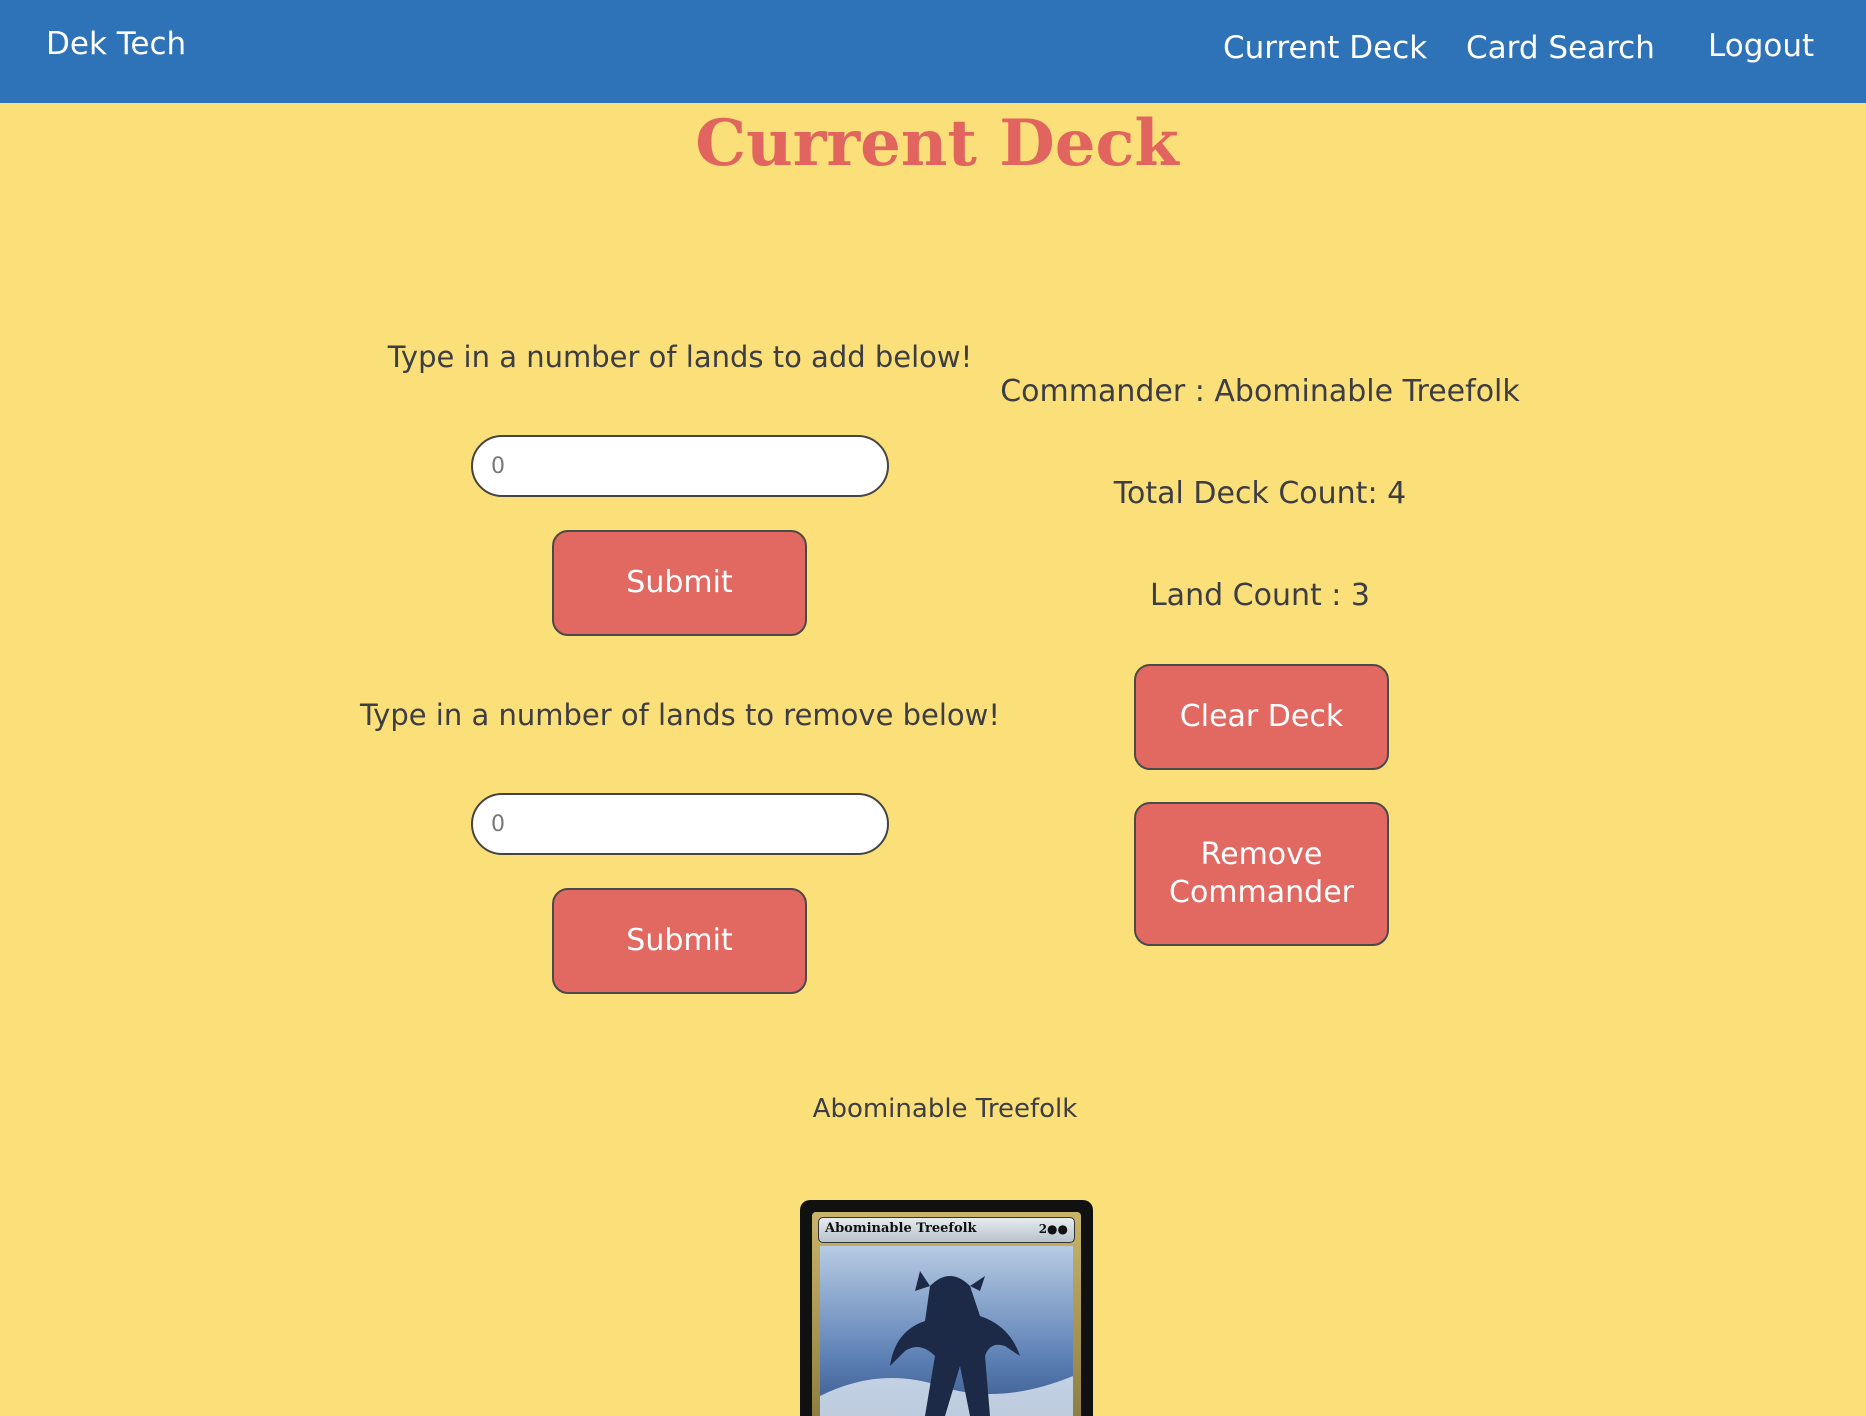  Describe the element at coordinates (1260, 595) in the screenshot. I see `land-count: Land Count : 3` at that location.